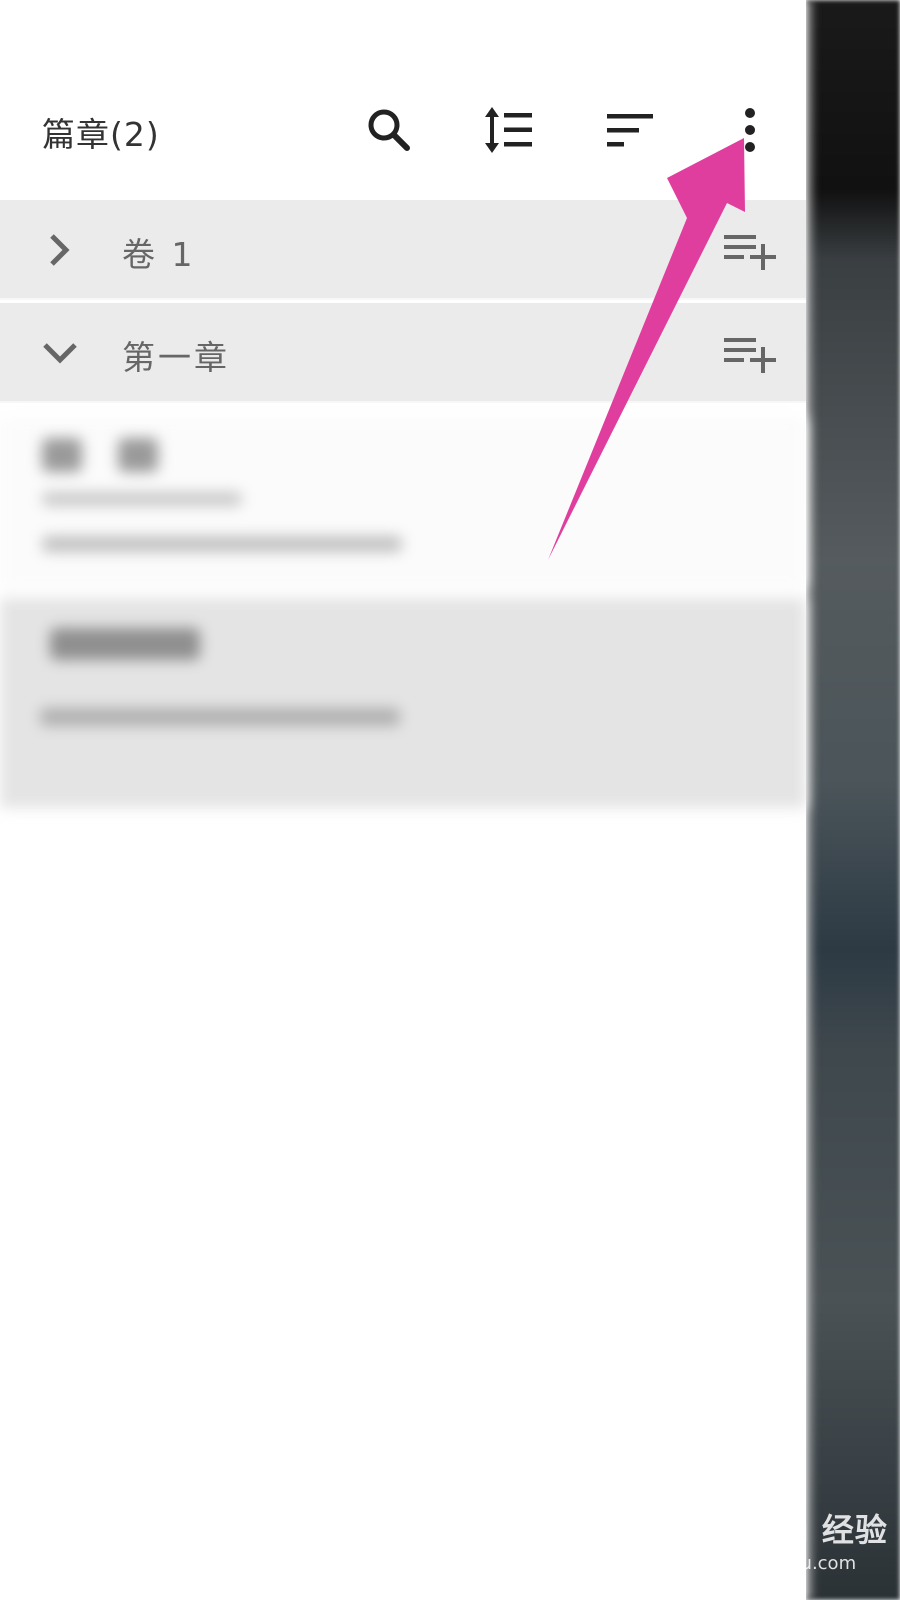 Image resolution: width=900 pixels, height=1600 pixels. Describe the element at coordinates (176, 357) in the screenshot. I see `chapter-label: 第一章` at that location.